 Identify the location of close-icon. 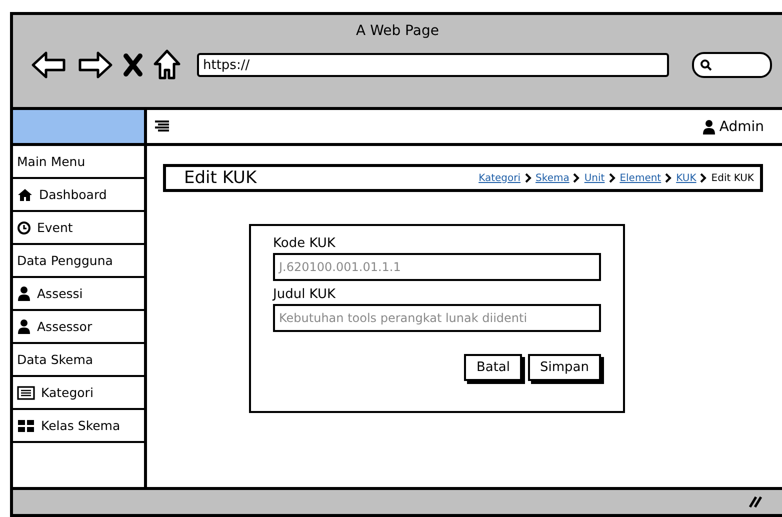
(133, 65).